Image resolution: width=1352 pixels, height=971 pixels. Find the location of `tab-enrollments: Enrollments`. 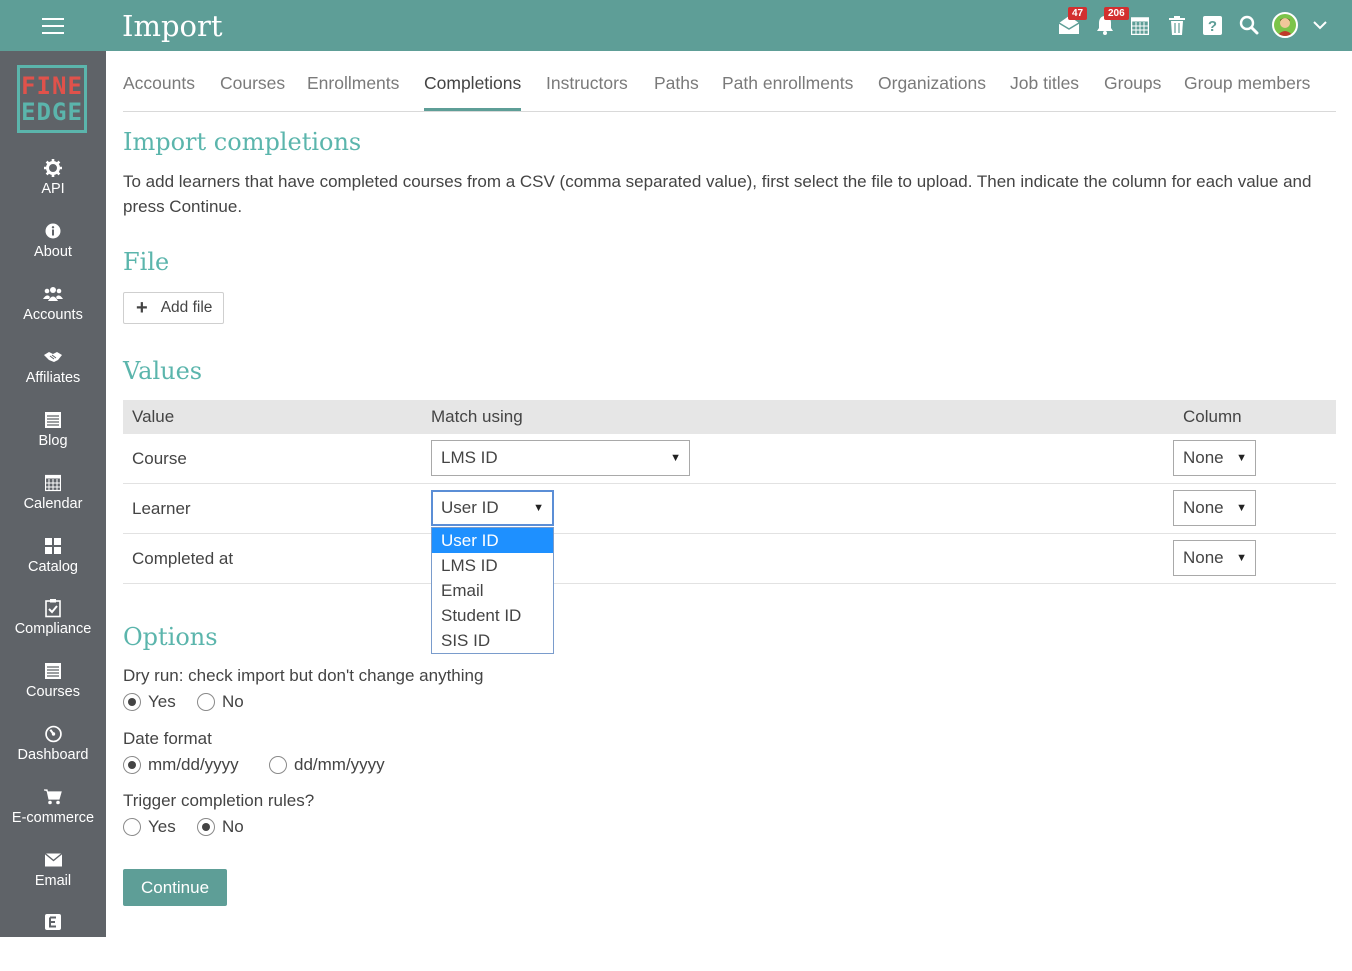

tab-enrollments: Enrollments is located at coordinates (353, 83).